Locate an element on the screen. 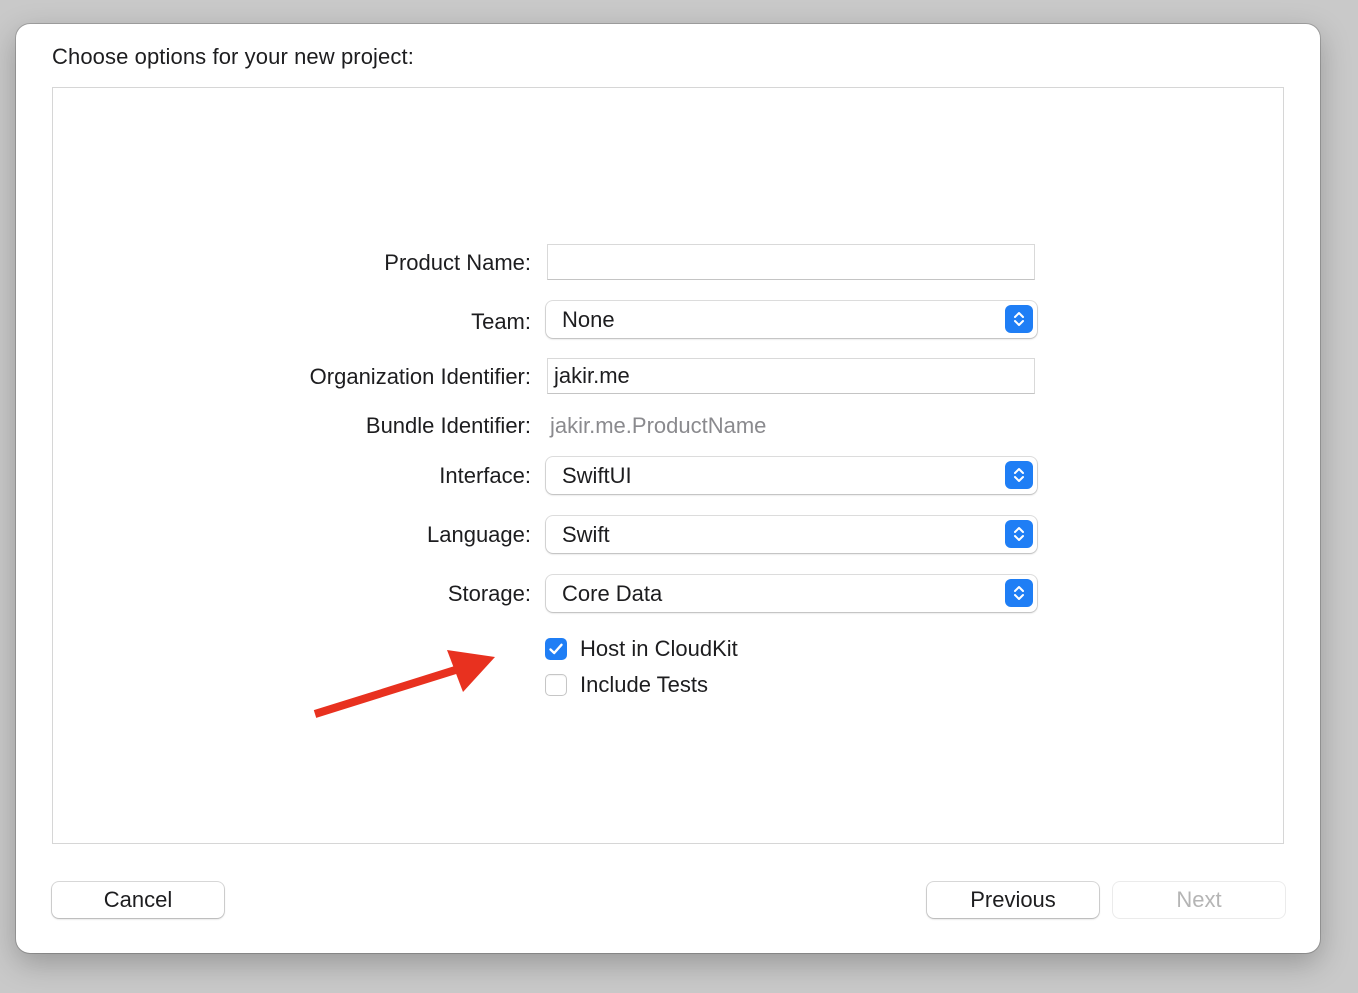 Image resolution: width=1358 pixels, height=993 pixels. host-in-cloudkit-checkbox is located at coordinates (556, 649).